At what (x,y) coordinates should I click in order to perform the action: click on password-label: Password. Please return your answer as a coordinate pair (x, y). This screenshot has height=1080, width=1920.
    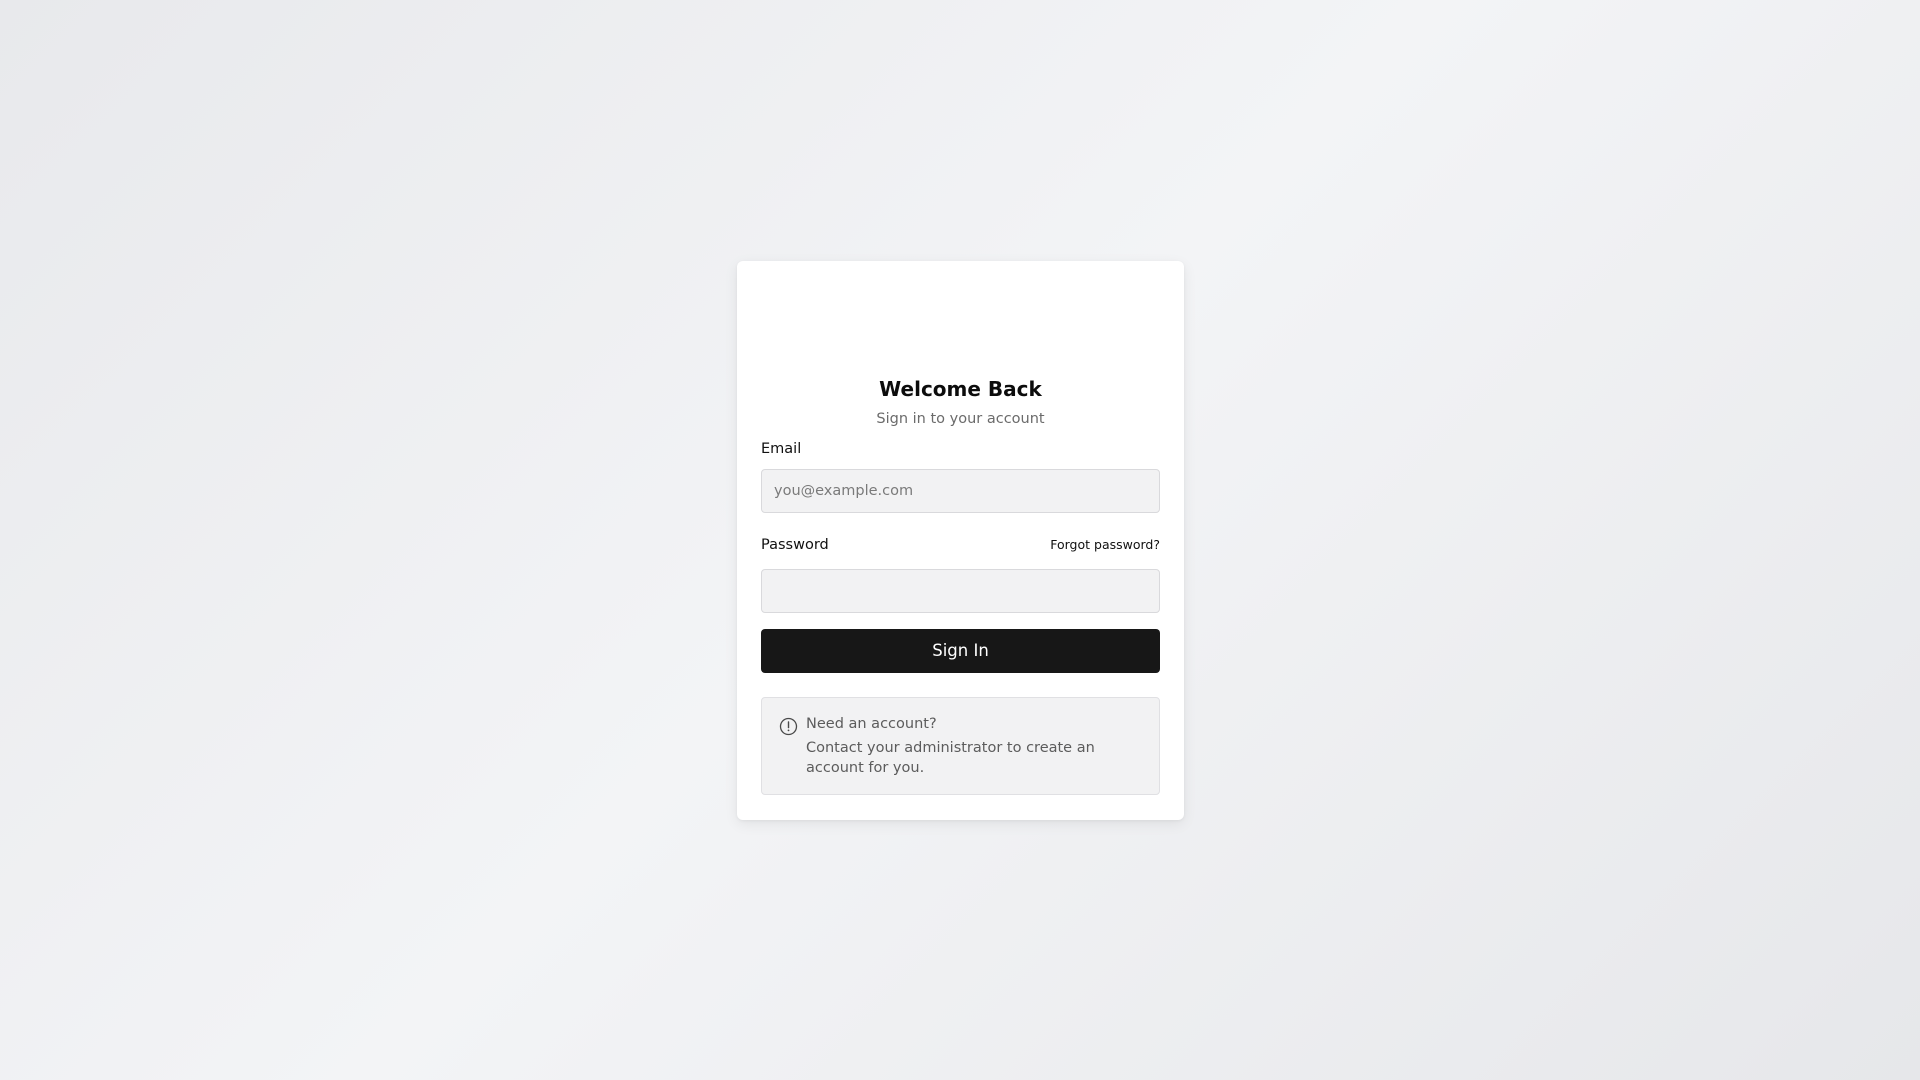
    Looking at the image, I should click on (795, 545).